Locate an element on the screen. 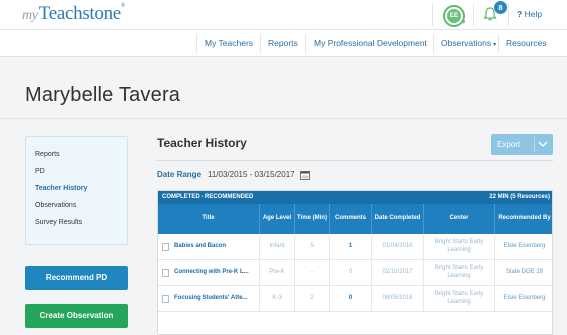 This screenshot has width=567, height=335. export-divider is located at coordinates (534, 144).